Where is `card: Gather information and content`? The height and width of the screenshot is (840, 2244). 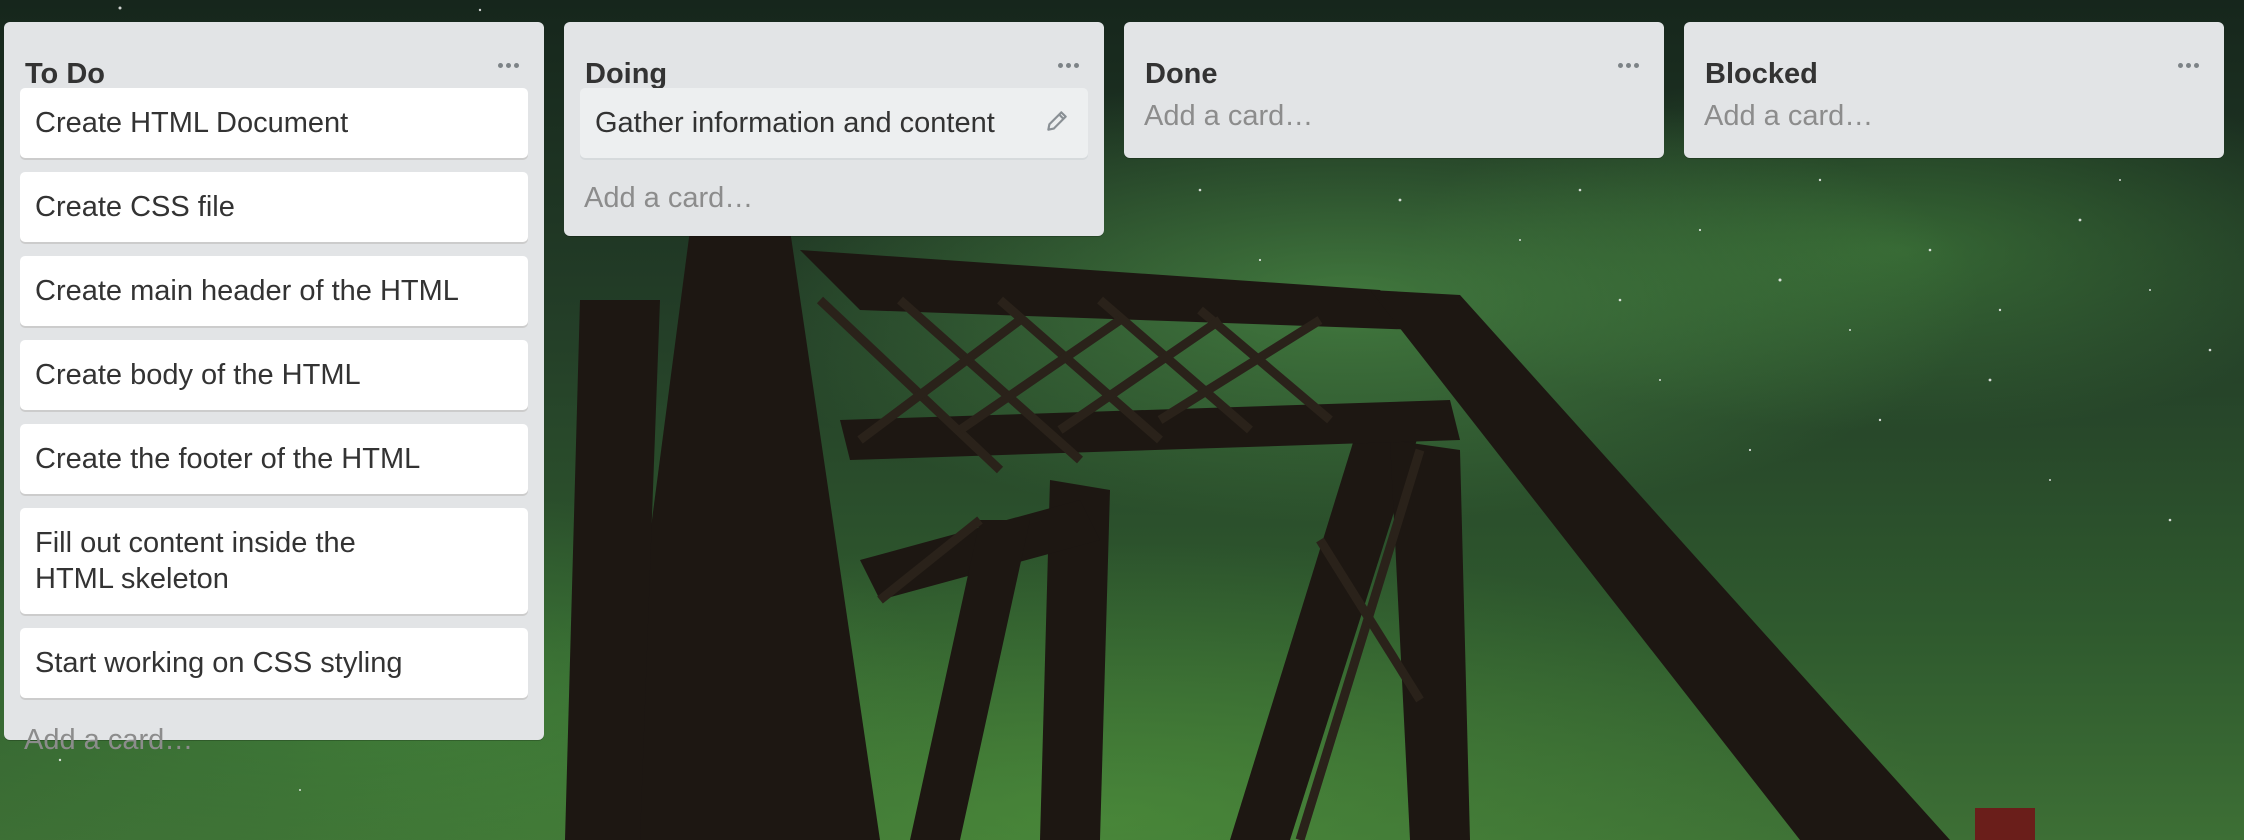 card: Gather information and content is located at coordinates (834, 123).